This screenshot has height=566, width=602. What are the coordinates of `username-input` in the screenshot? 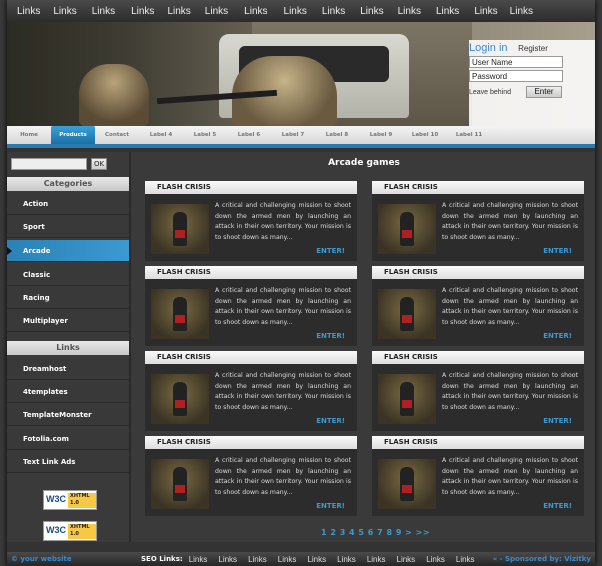 It's located at (516, 62).